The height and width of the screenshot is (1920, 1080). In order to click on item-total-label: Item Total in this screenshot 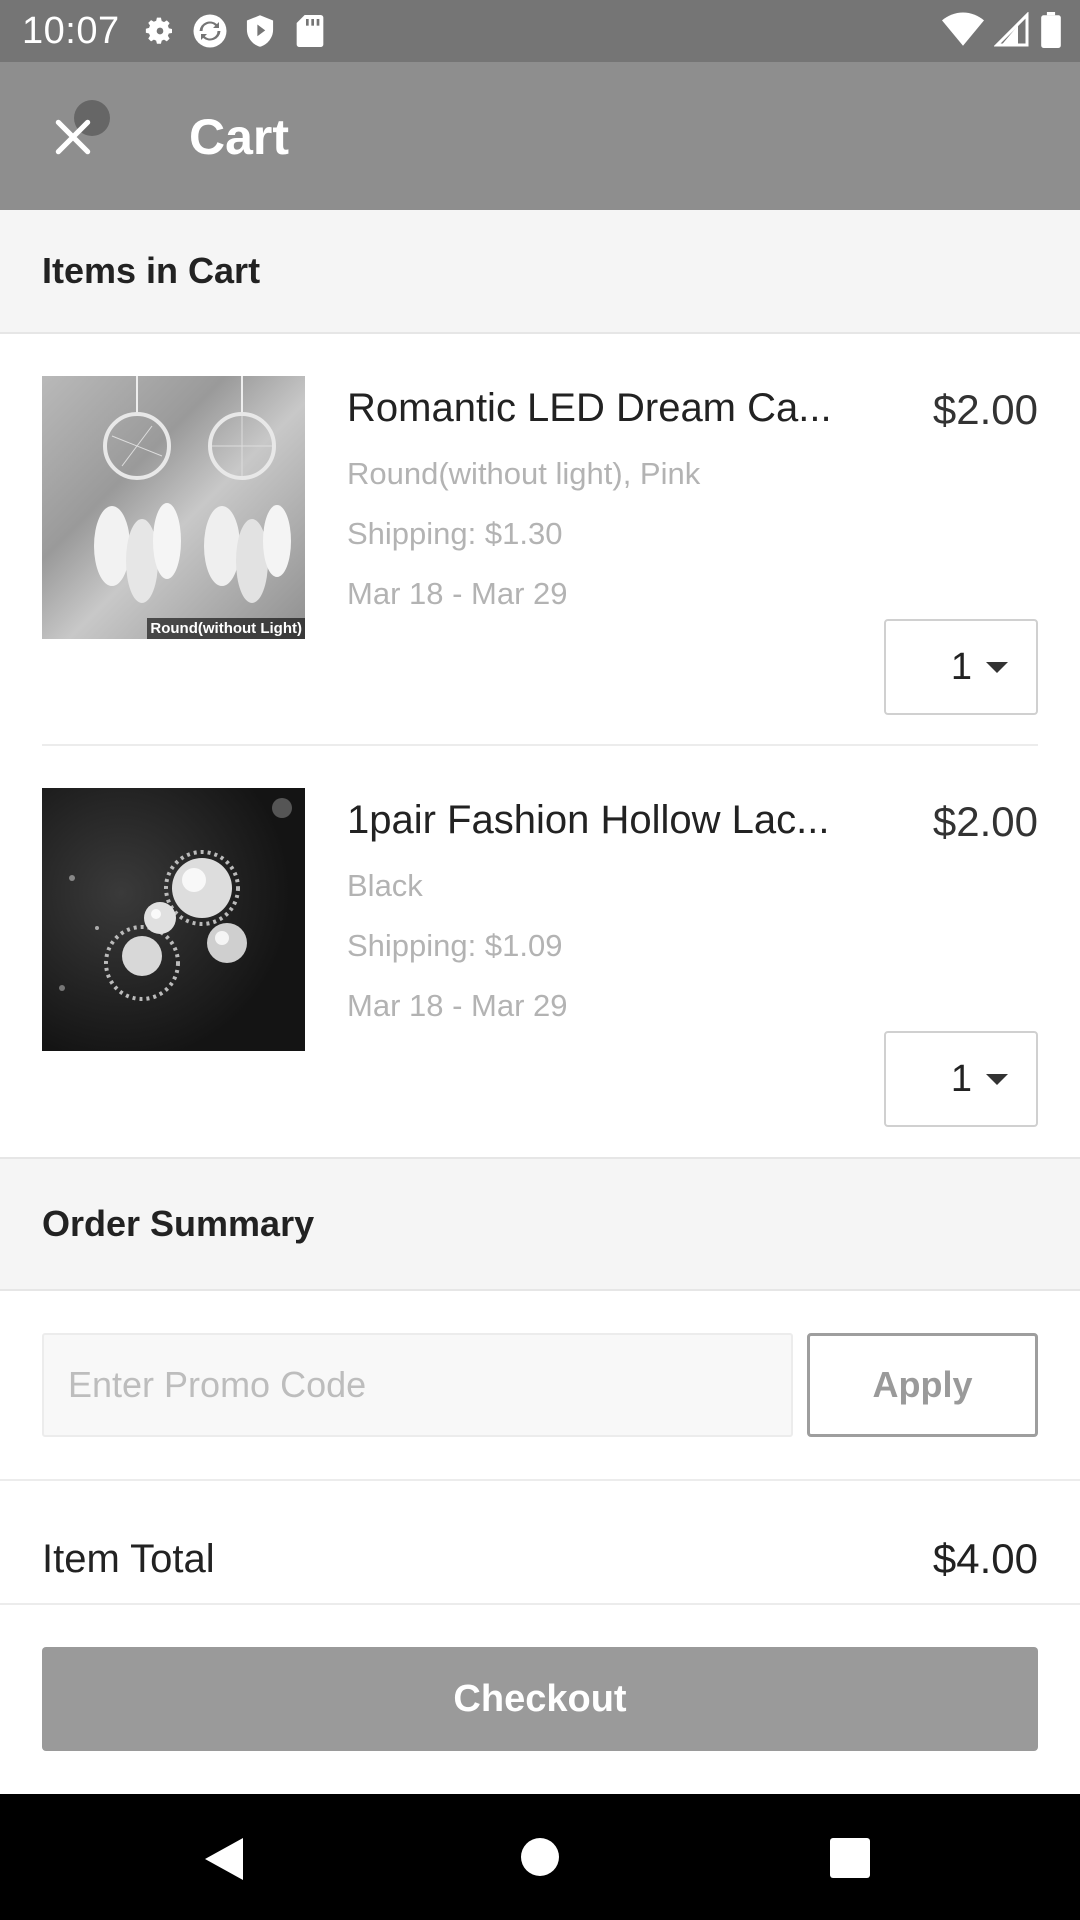, I will do `click(128, 1559)`.